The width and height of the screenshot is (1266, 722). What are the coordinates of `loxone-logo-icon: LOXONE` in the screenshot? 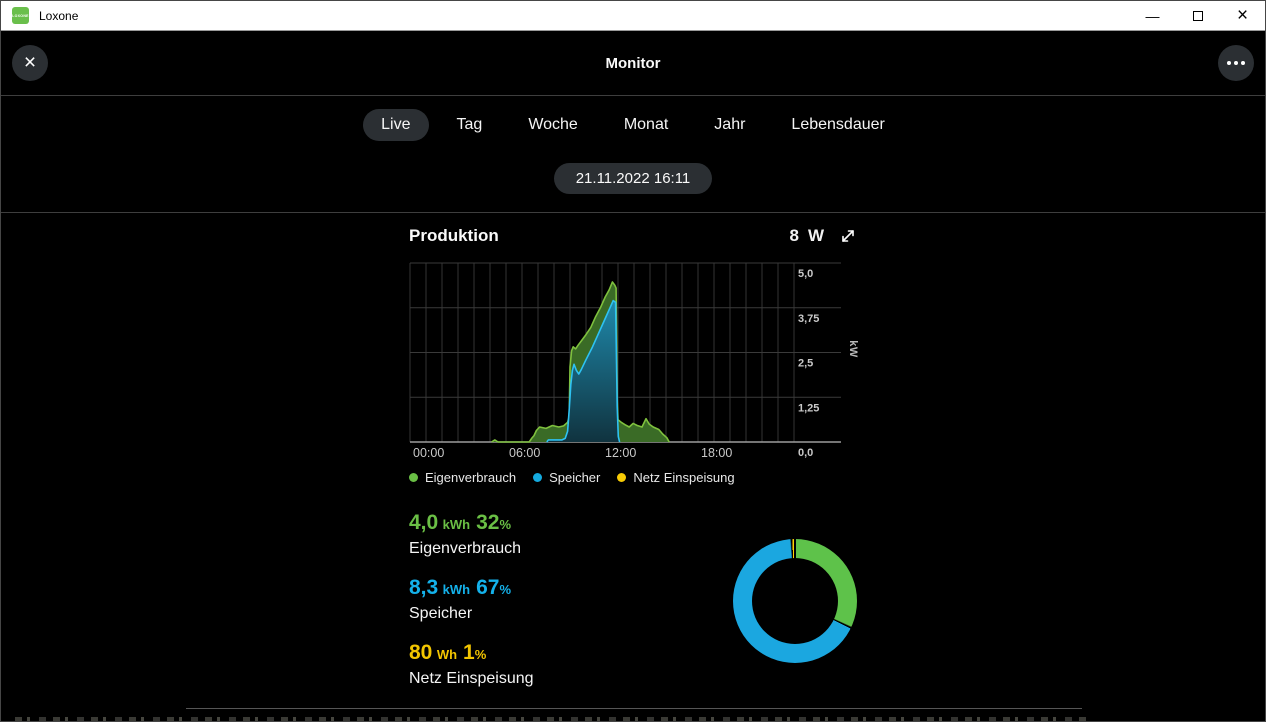 It's located at (20, 15).